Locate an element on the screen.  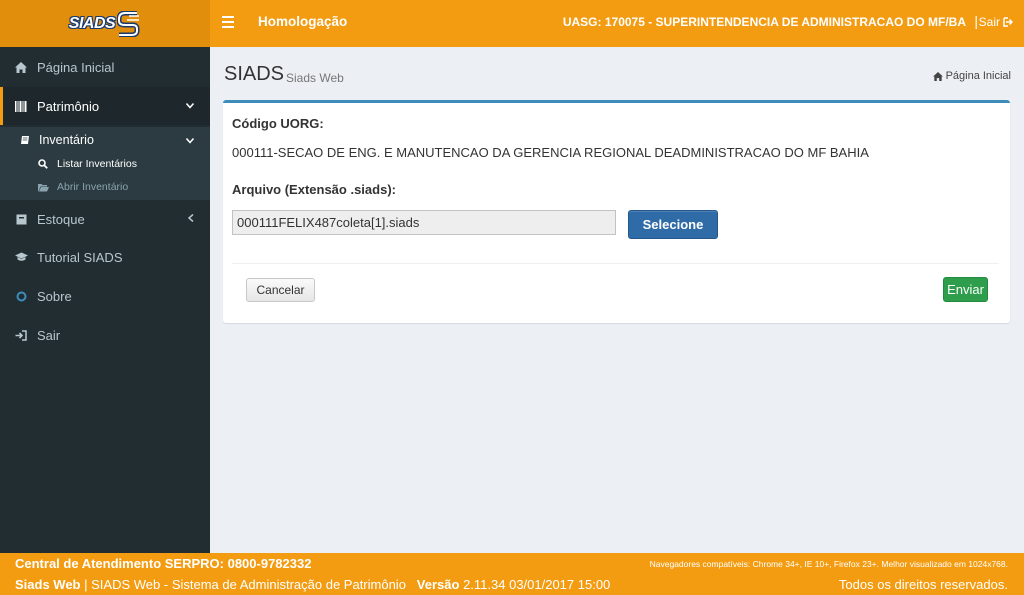
circle-icon is located at coordinates (21, 296).